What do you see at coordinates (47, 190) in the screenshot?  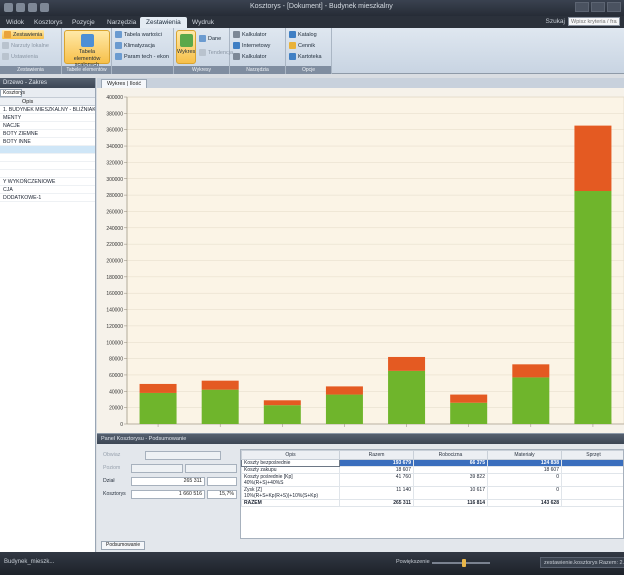 I see `tree-item: CJA` at bounding box center [47, 190].